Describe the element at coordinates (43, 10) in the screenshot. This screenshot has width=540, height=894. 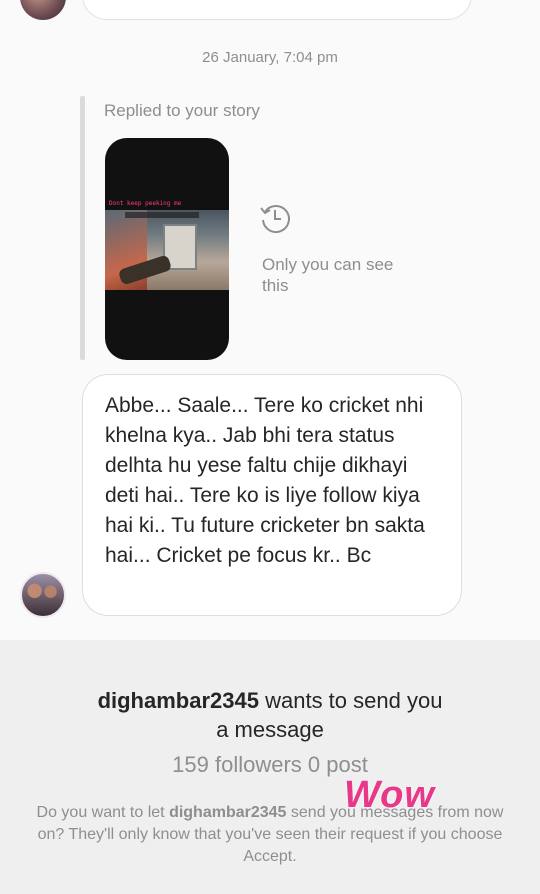
I see `previous-sender-avatar` at that location.